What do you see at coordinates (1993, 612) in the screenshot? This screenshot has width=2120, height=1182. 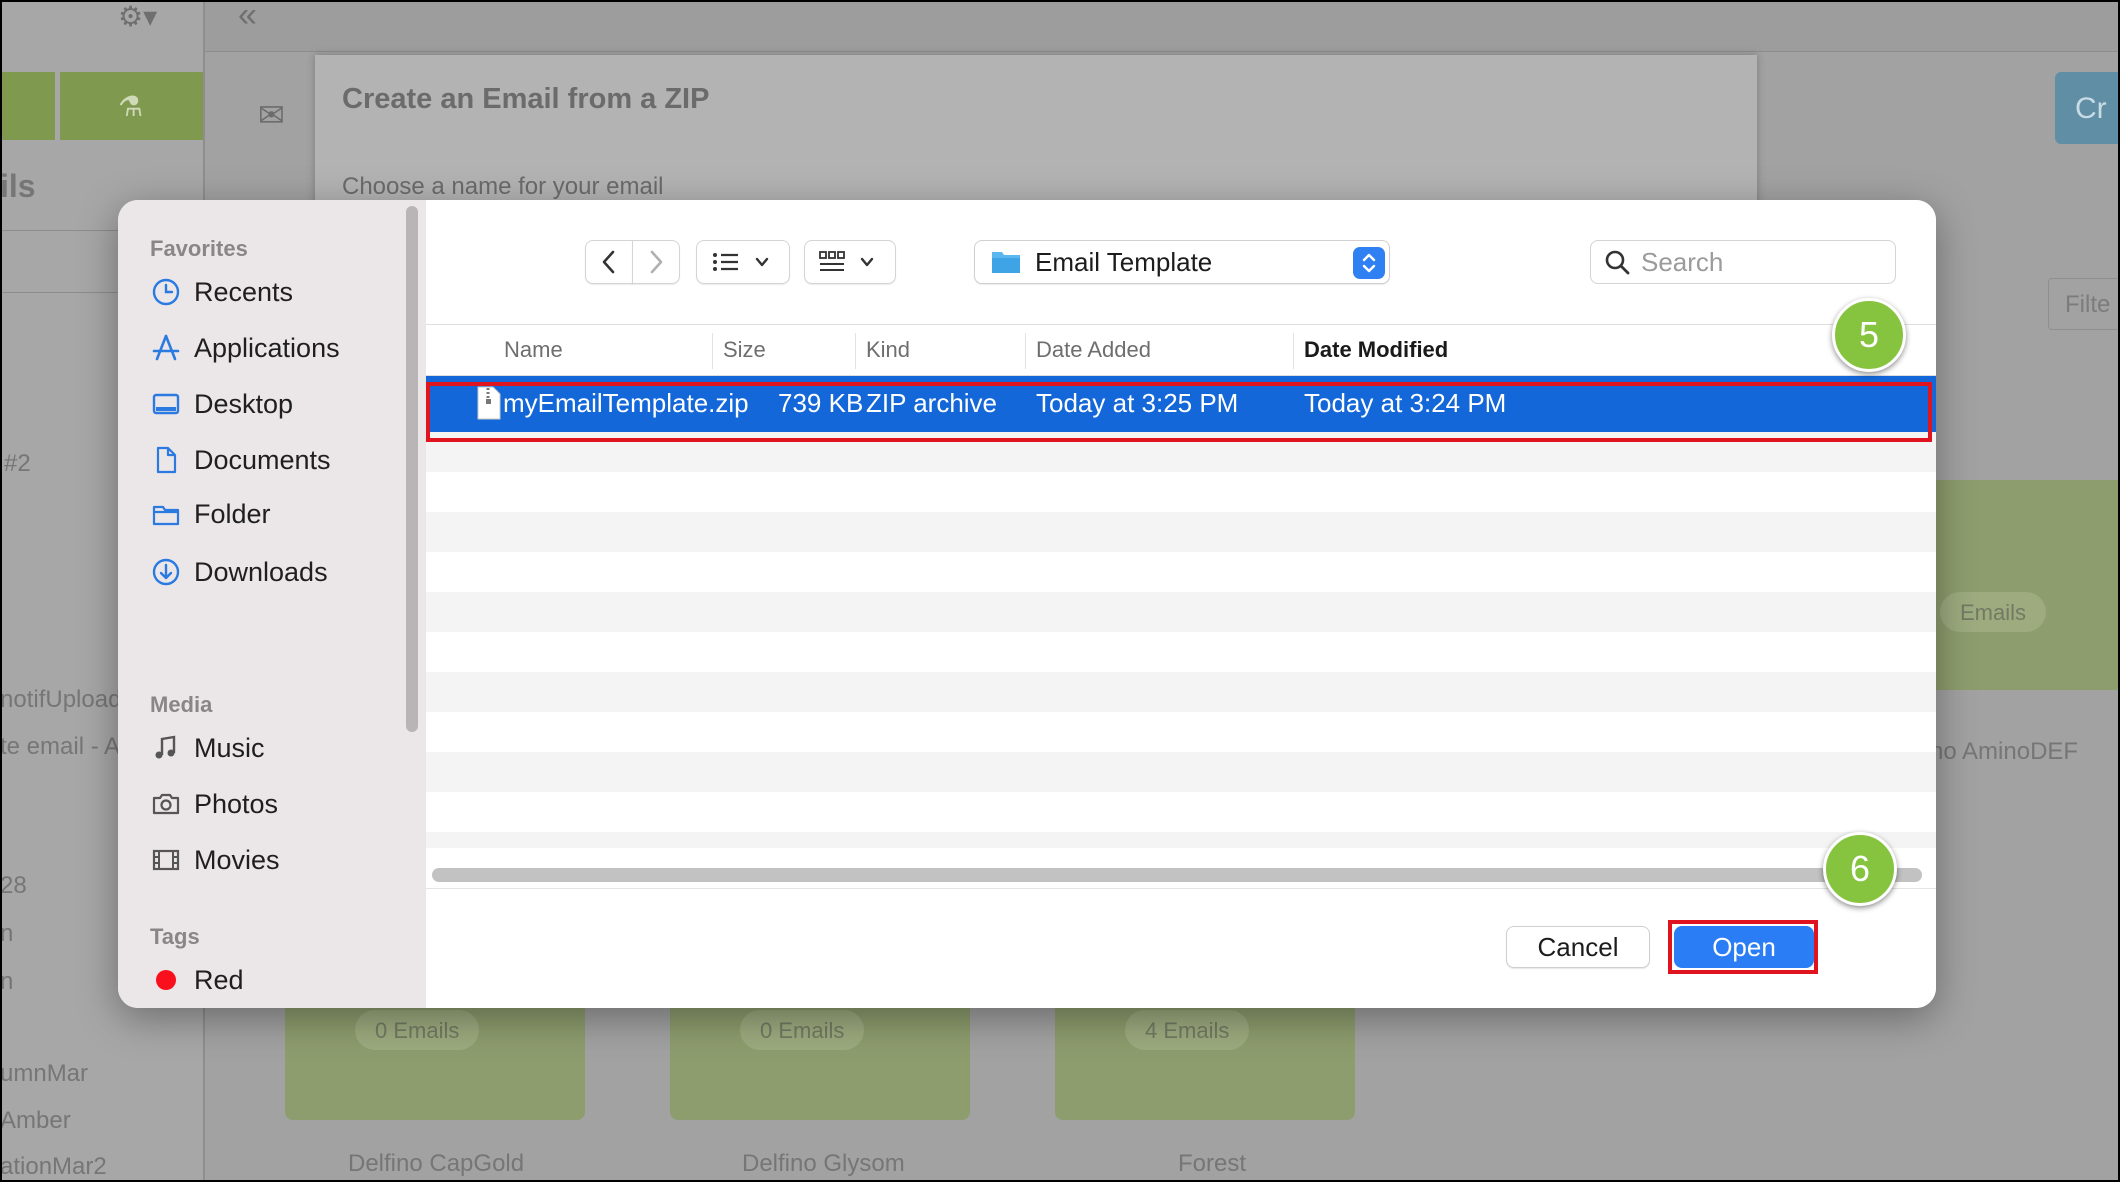 I see `email-count-badge: Emails` at bounding box center [1993, 612].